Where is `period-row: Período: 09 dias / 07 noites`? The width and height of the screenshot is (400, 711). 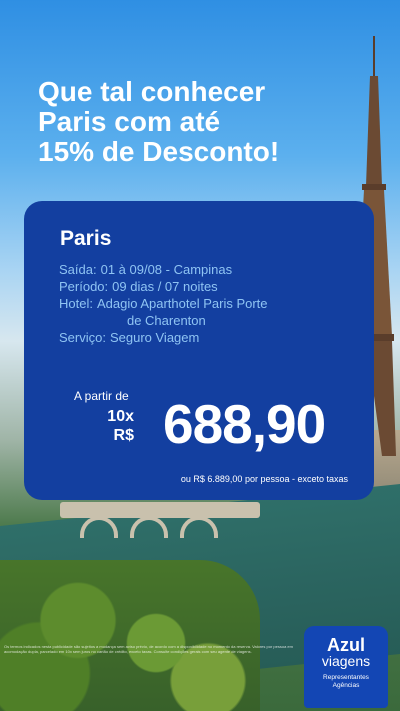
period-row: Período: 09 dias / 07 noites is located at coordinates (163, 286).